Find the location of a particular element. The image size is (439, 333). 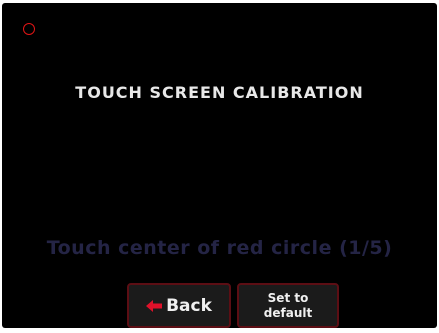

set-to-default-label-line2: default is located at coordinates (288, 312).